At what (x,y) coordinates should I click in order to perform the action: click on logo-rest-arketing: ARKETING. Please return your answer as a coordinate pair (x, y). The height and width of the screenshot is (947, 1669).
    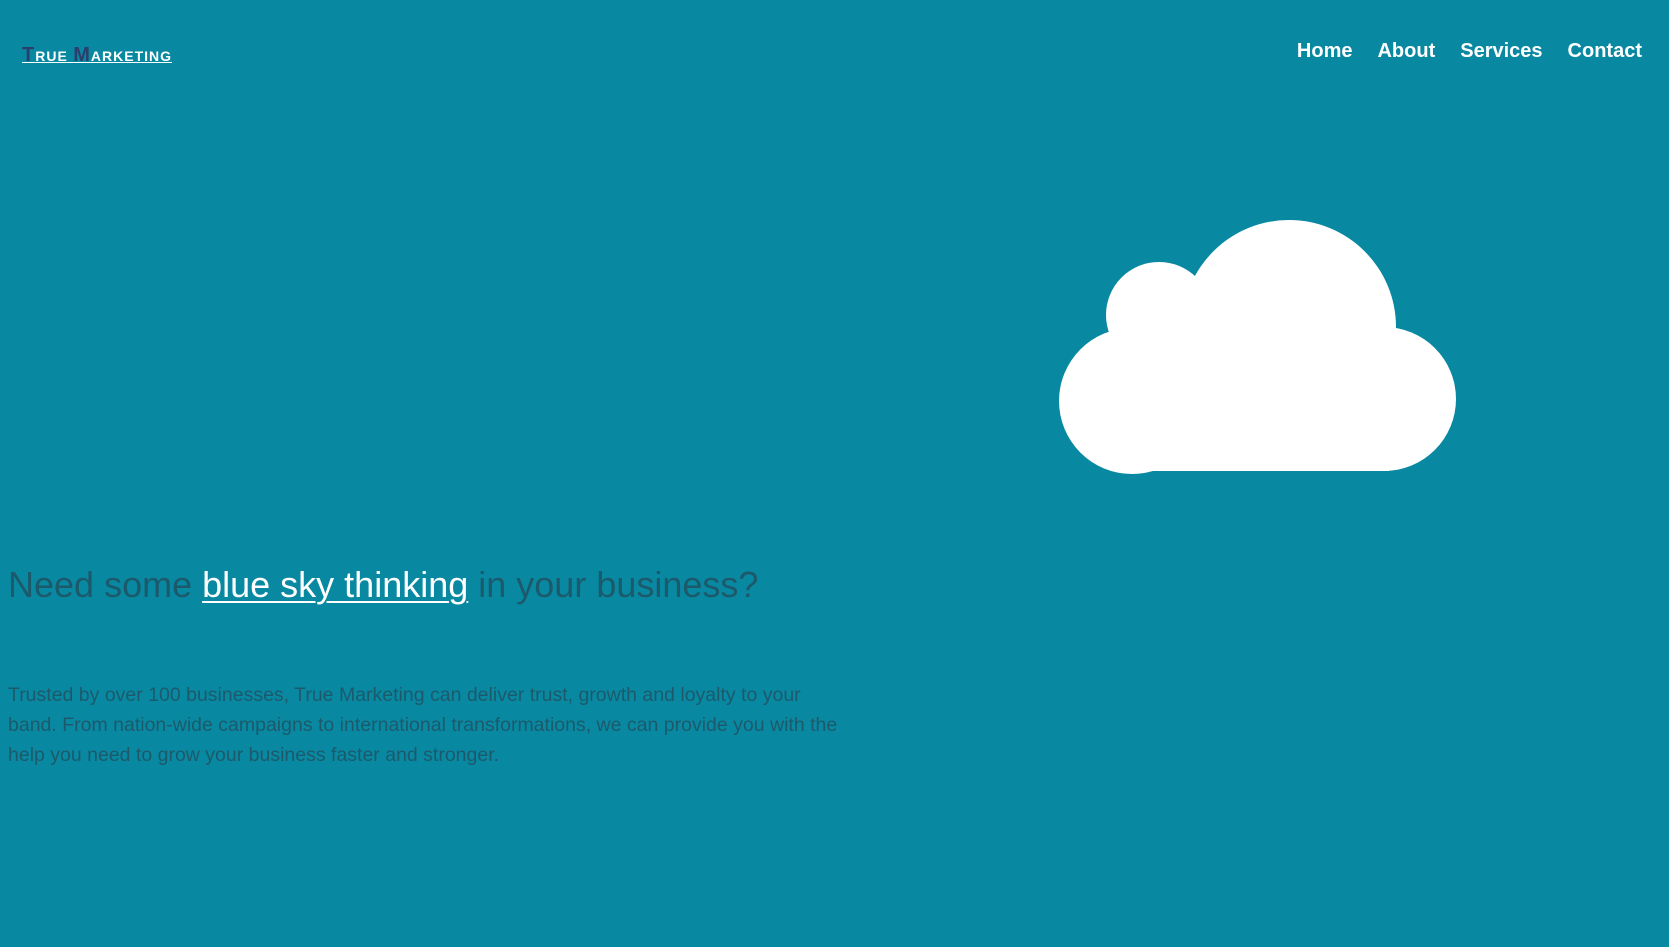
    Looking at the image, I should click on (131, 56).